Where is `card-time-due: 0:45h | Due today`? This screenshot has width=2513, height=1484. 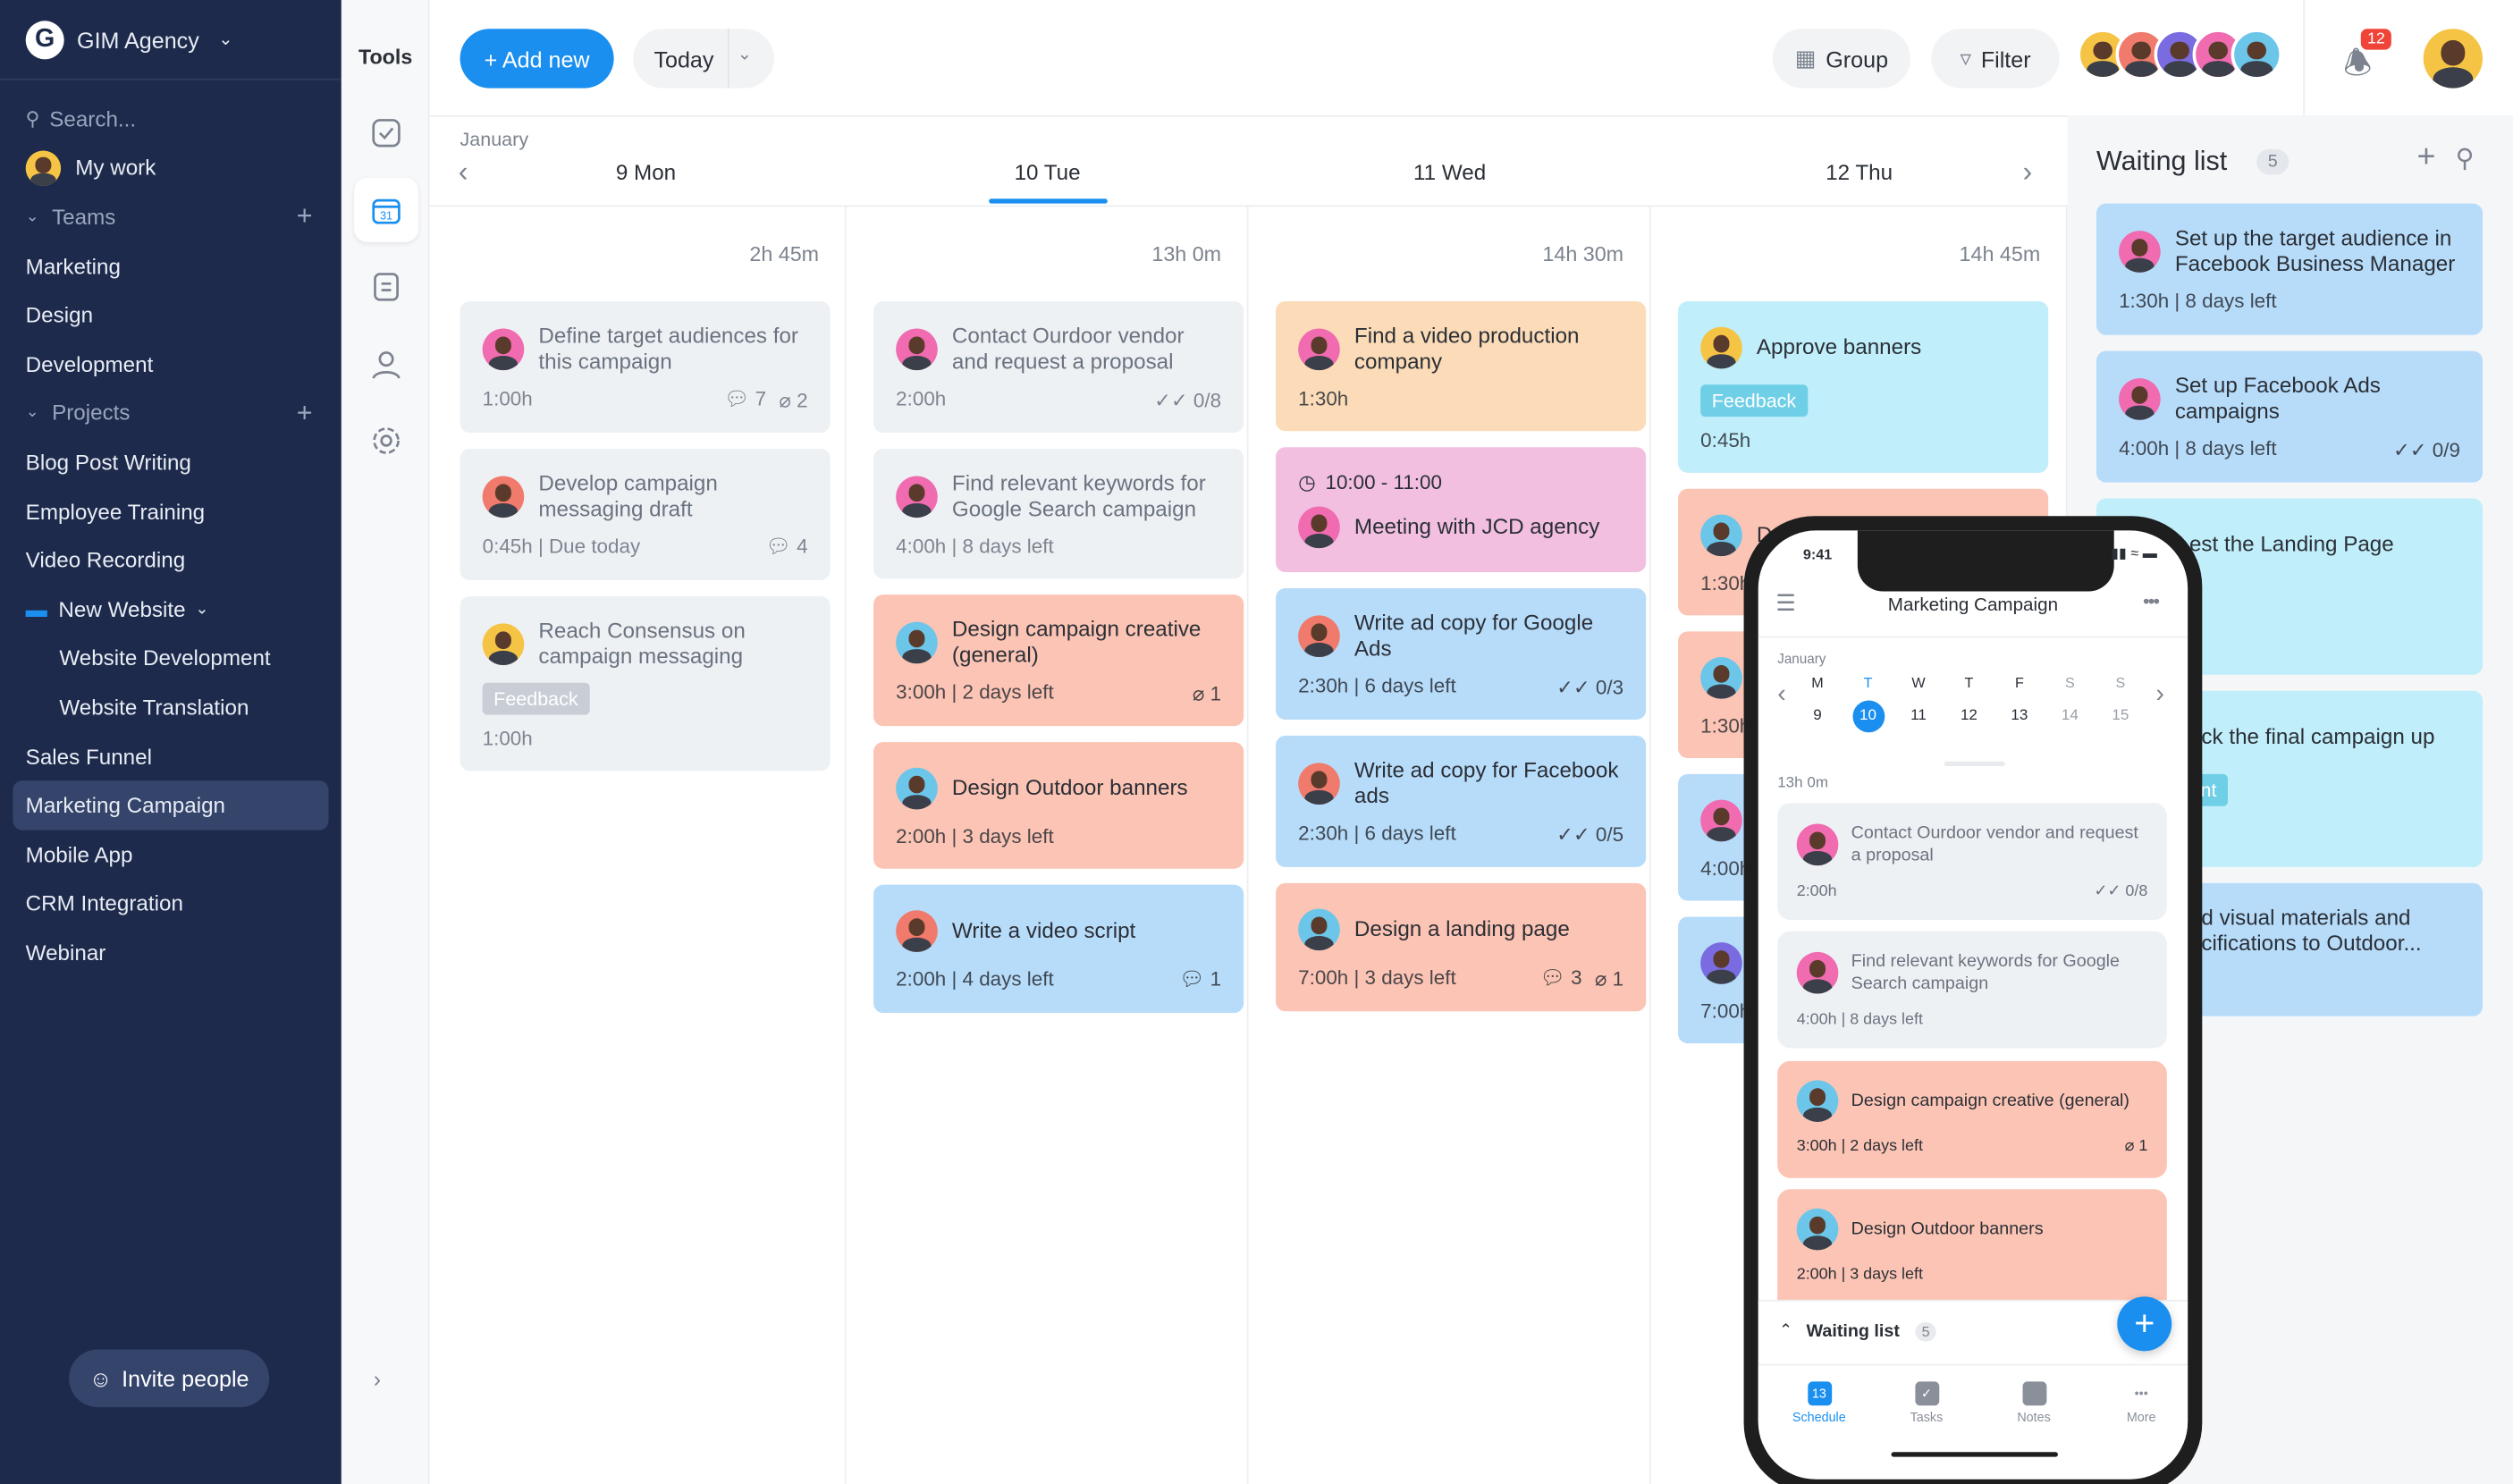 card-time-due: 0:45h | Due today is located at coordinates (561, 546).